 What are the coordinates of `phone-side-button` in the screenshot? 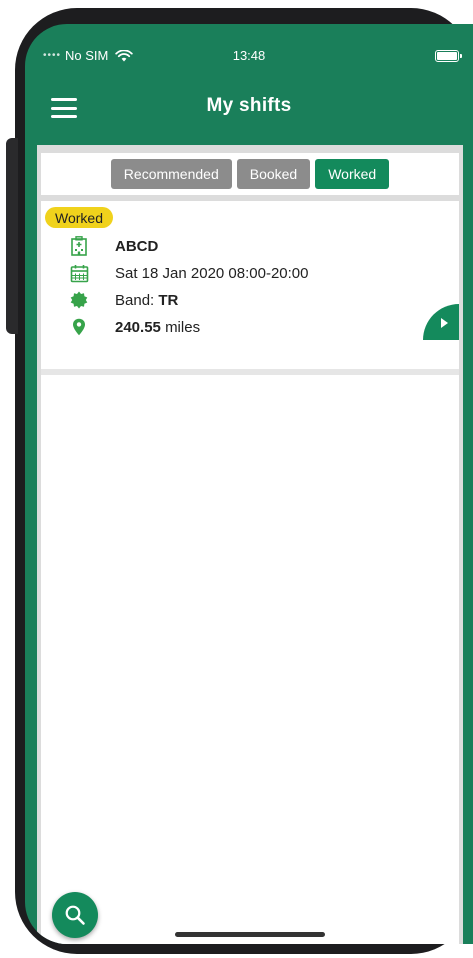 It's located at (12, 236).